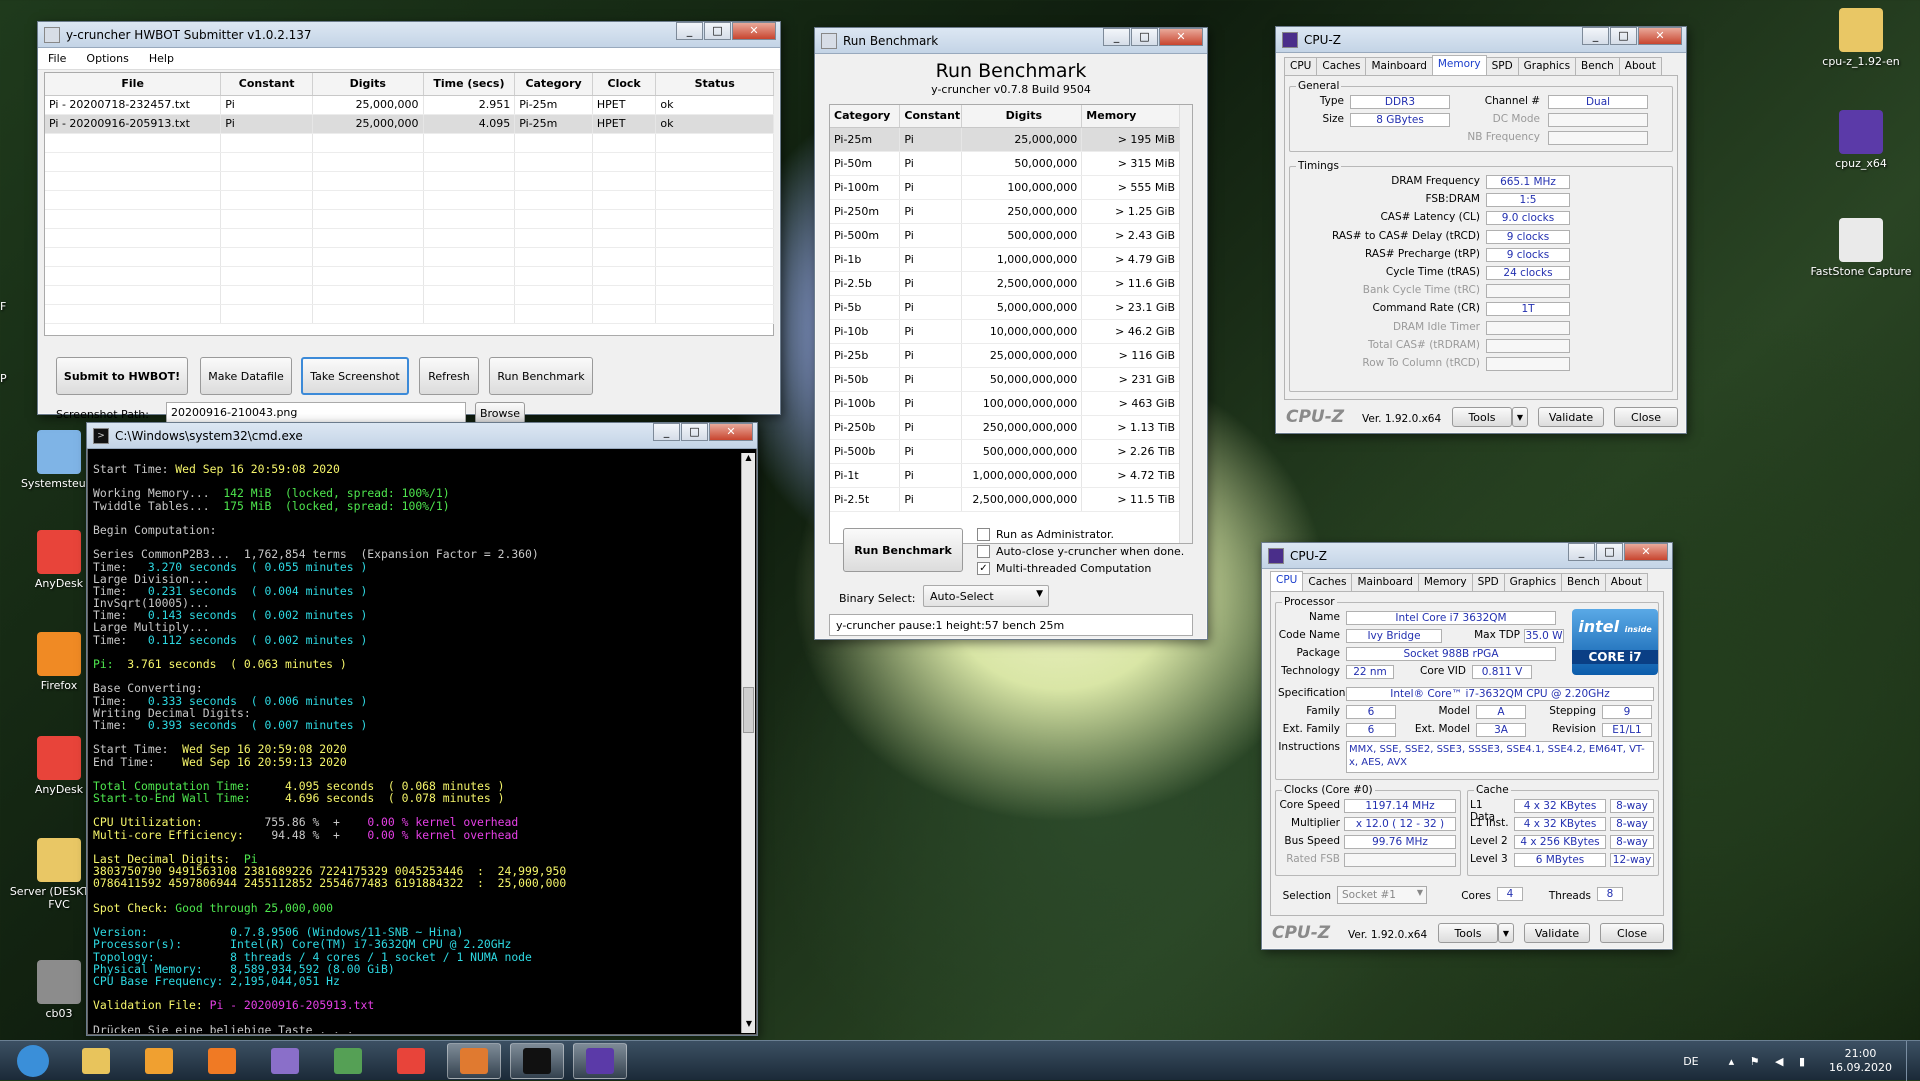  What do you see at coordinates (1005, 451) in the screenshot?
I see `table-row: Pi-500b Pi 500,000,000,000 > 2.26 TiB` at bounding box center [1005, 451].